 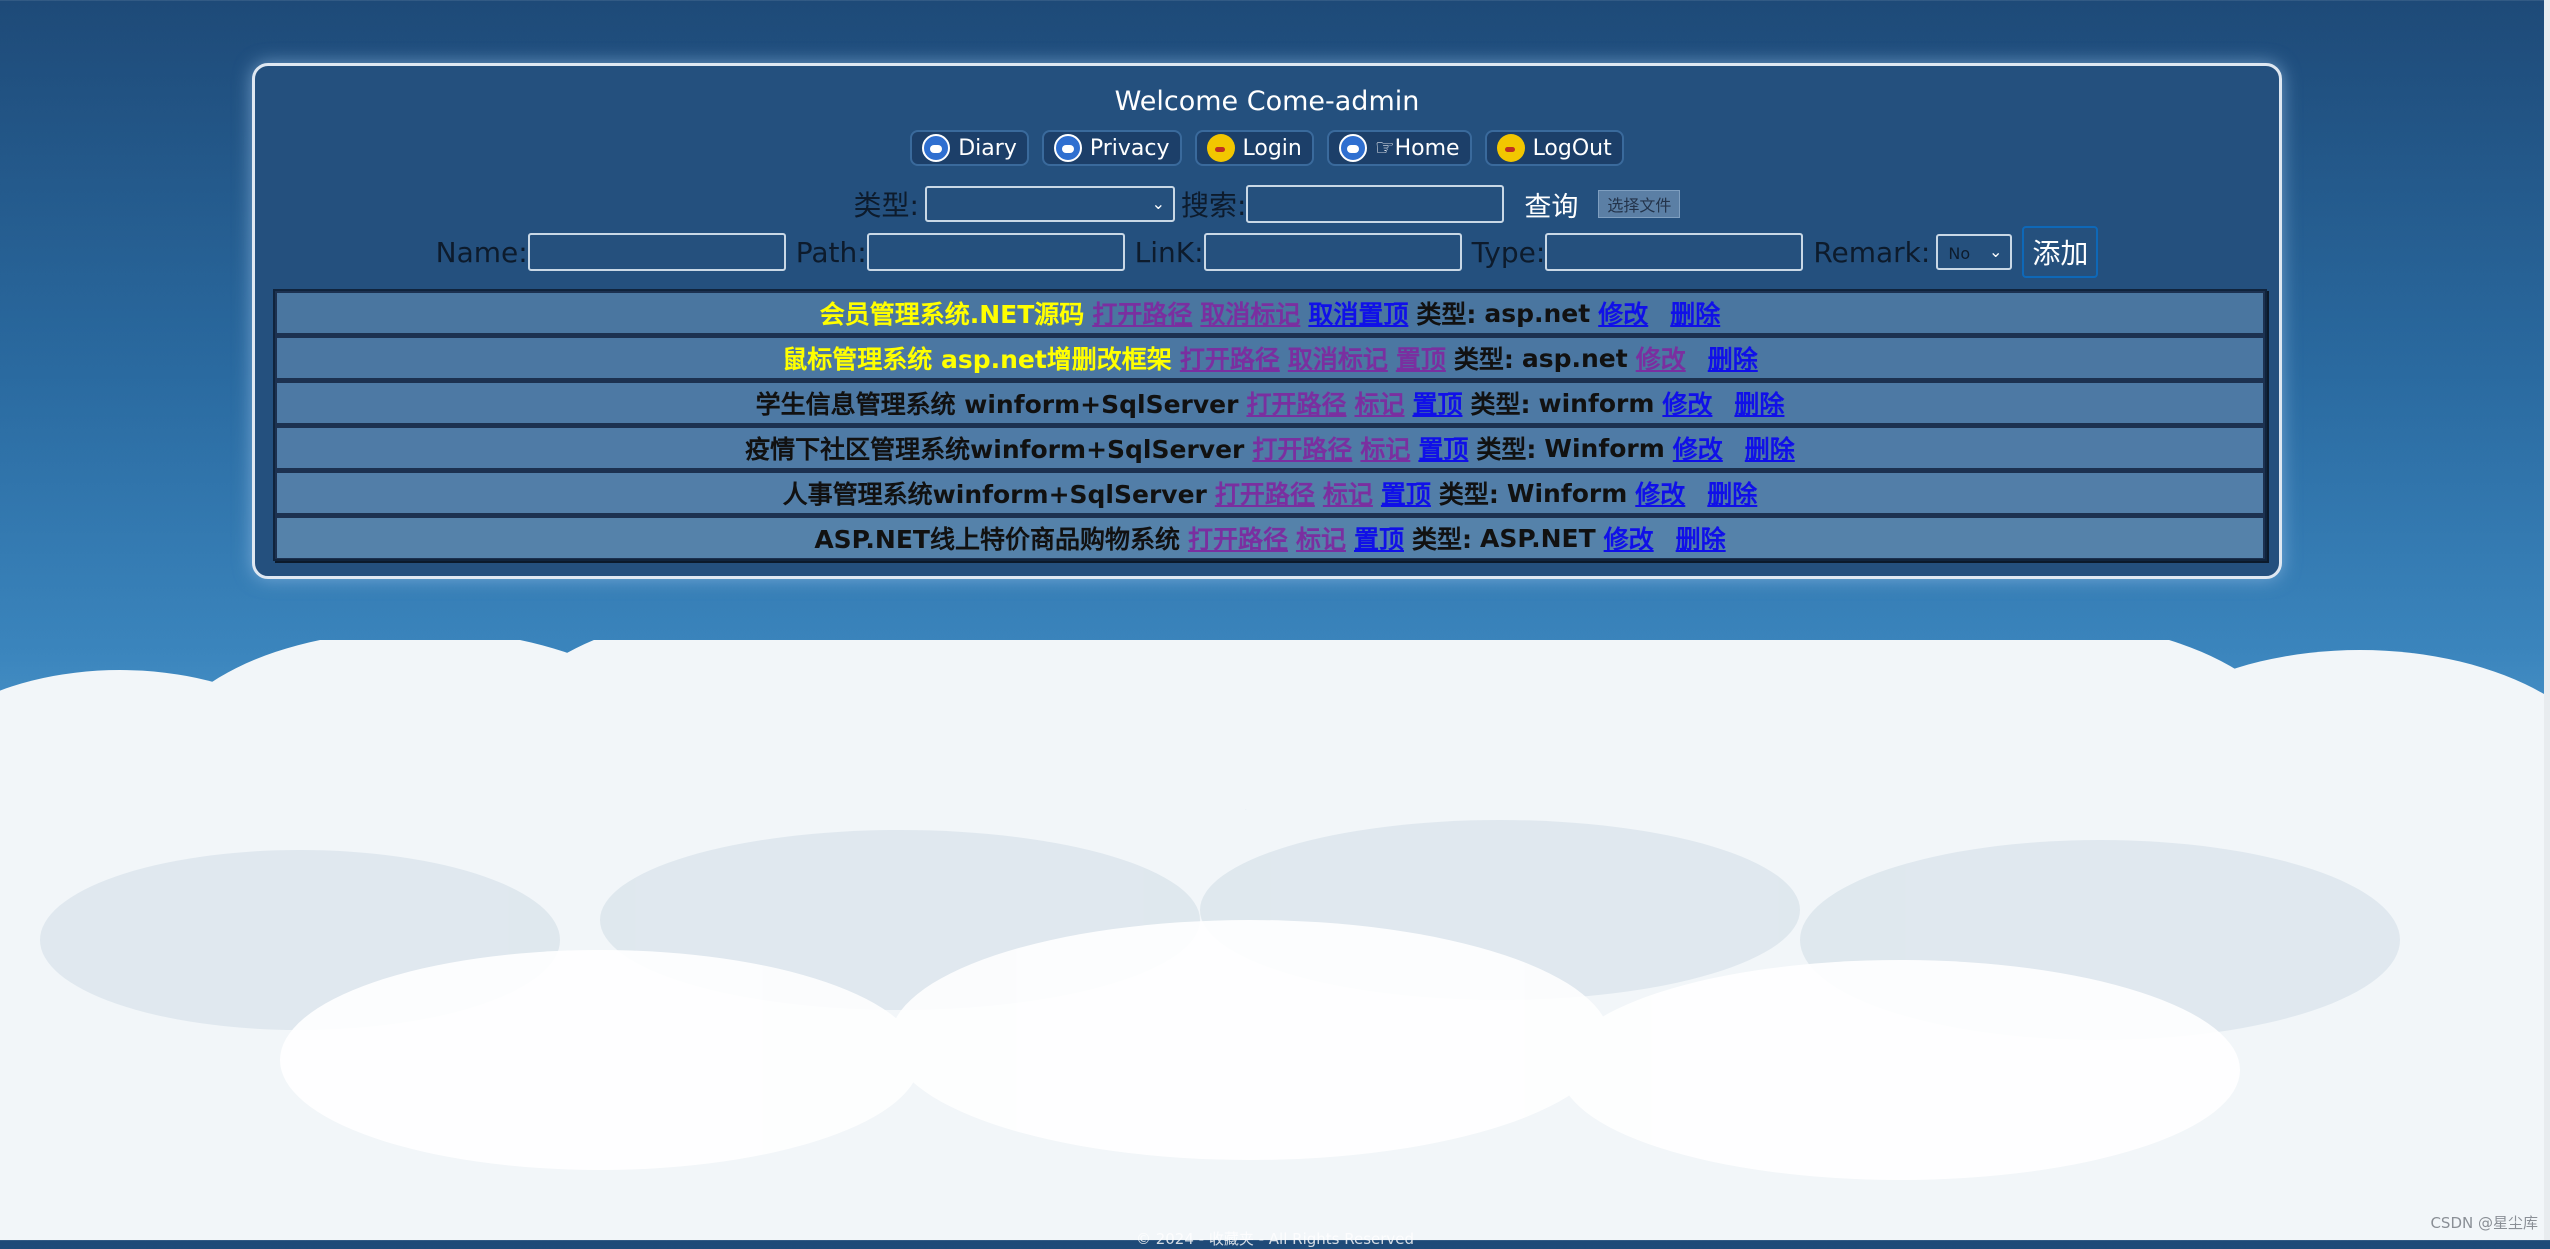 I want to click on search-input, so click(x=1375, y=204).